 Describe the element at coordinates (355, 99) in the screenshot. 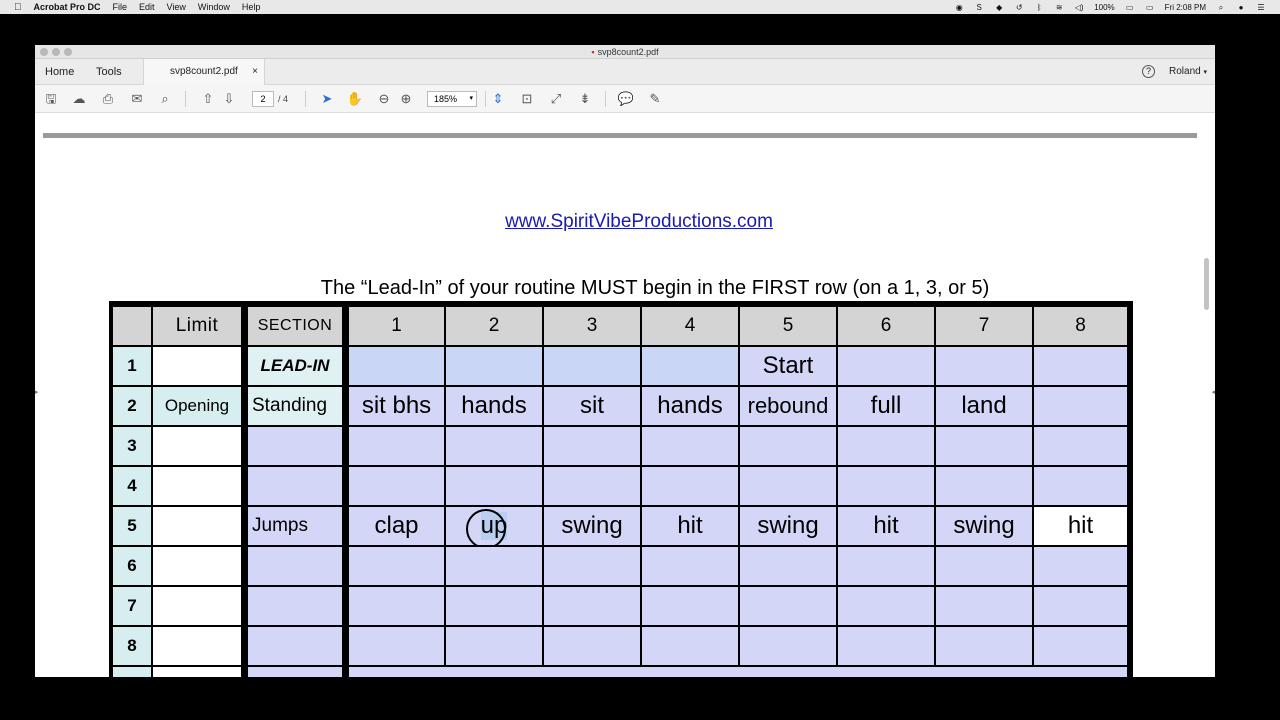

I see `hand-tool-icon: ✋` at that location.